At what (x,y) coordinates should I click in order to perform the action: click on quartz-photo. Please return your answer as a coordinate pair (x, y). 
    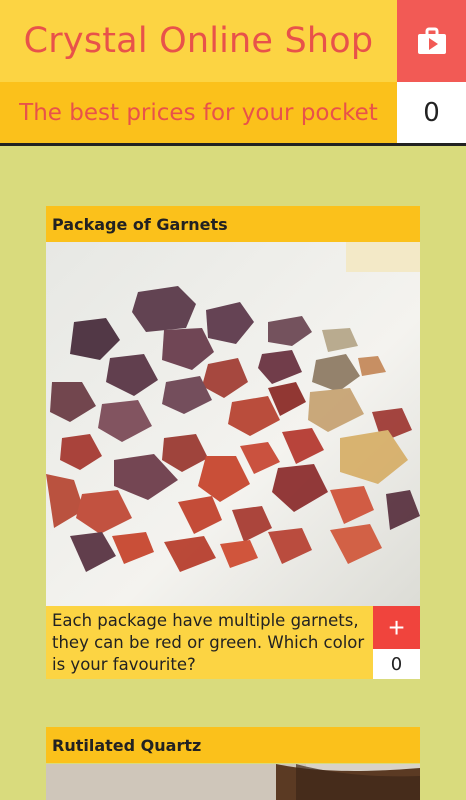
    Looking at the image, I should click on (233, 782).